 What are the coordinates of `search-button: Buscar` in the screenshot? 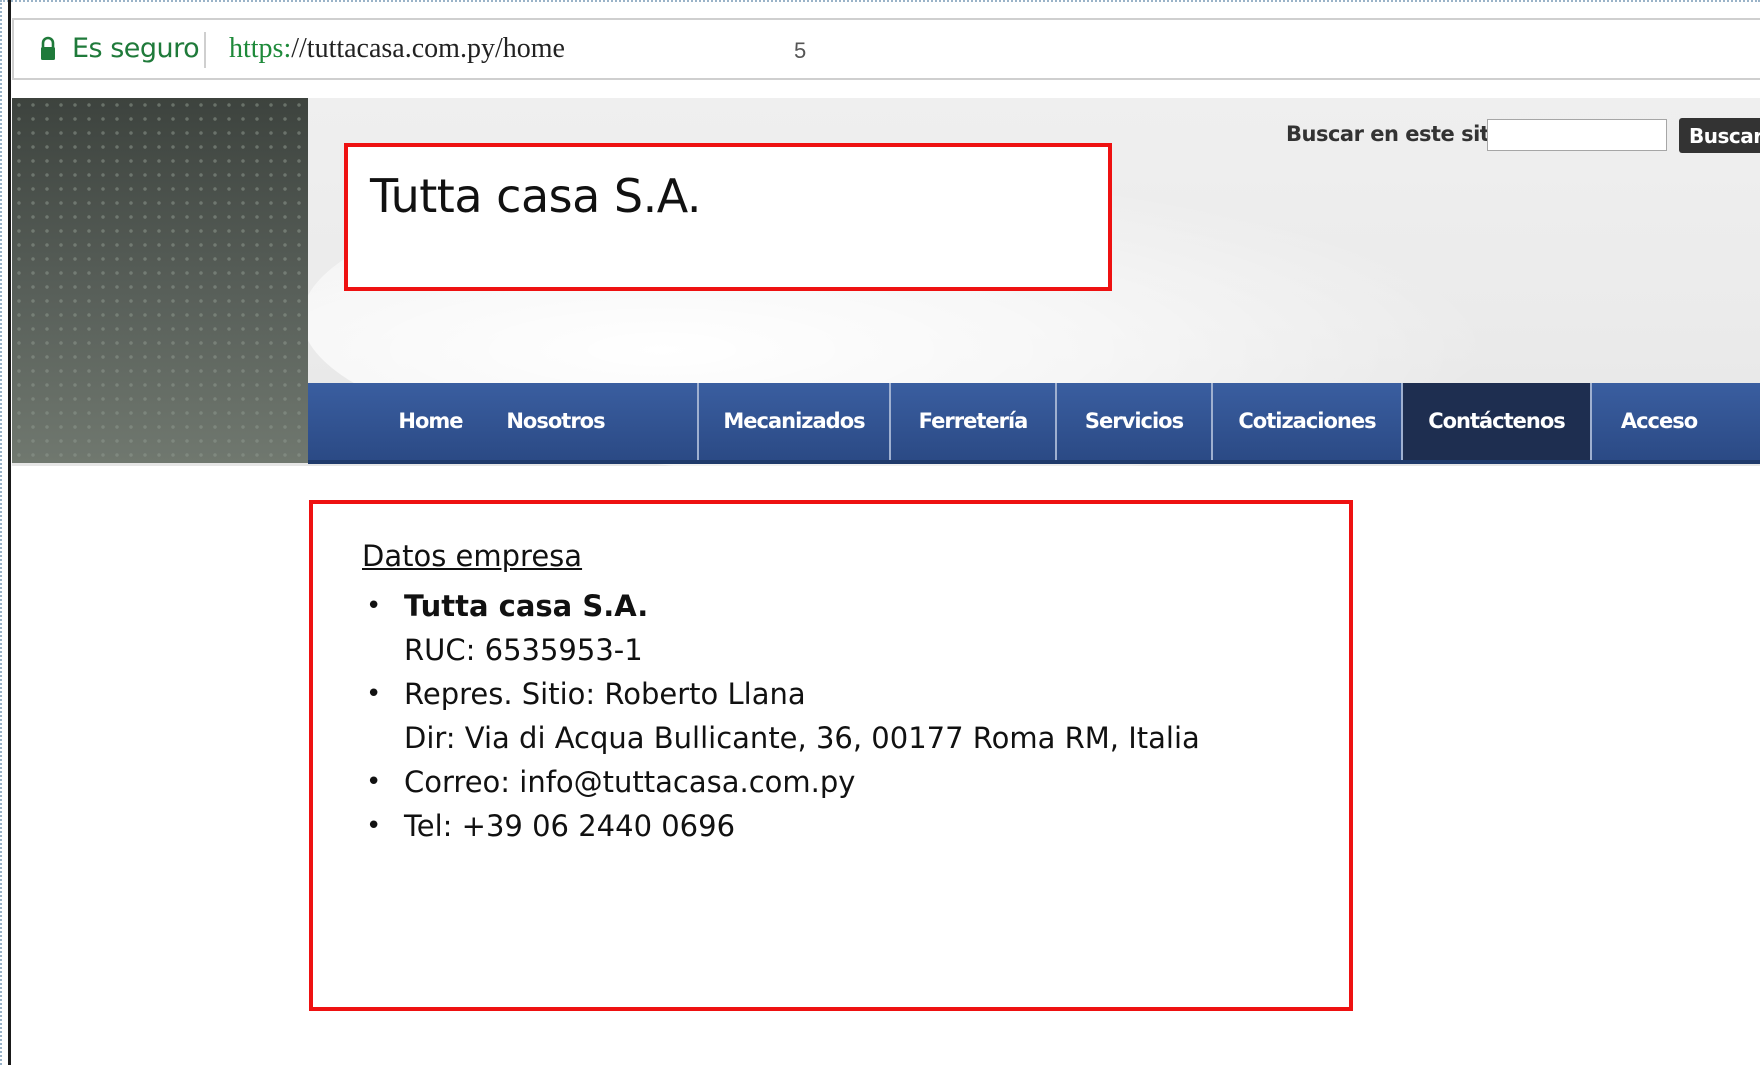 It's located at (1719, 135).